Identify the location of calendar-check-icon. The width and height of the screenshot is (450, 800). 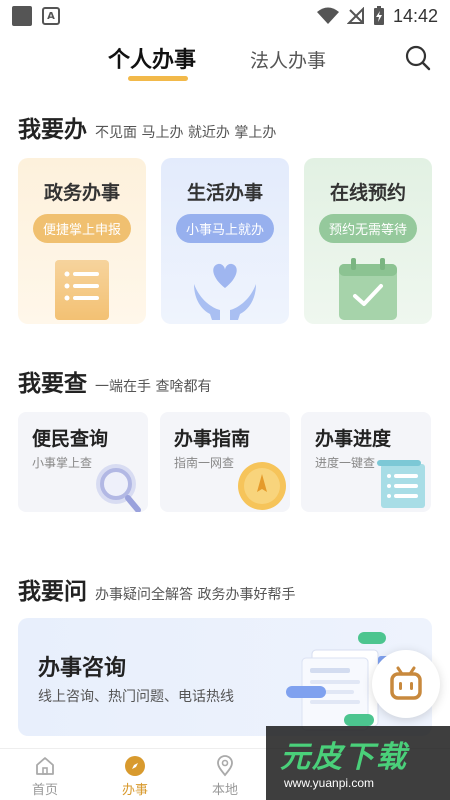
(368, 289).